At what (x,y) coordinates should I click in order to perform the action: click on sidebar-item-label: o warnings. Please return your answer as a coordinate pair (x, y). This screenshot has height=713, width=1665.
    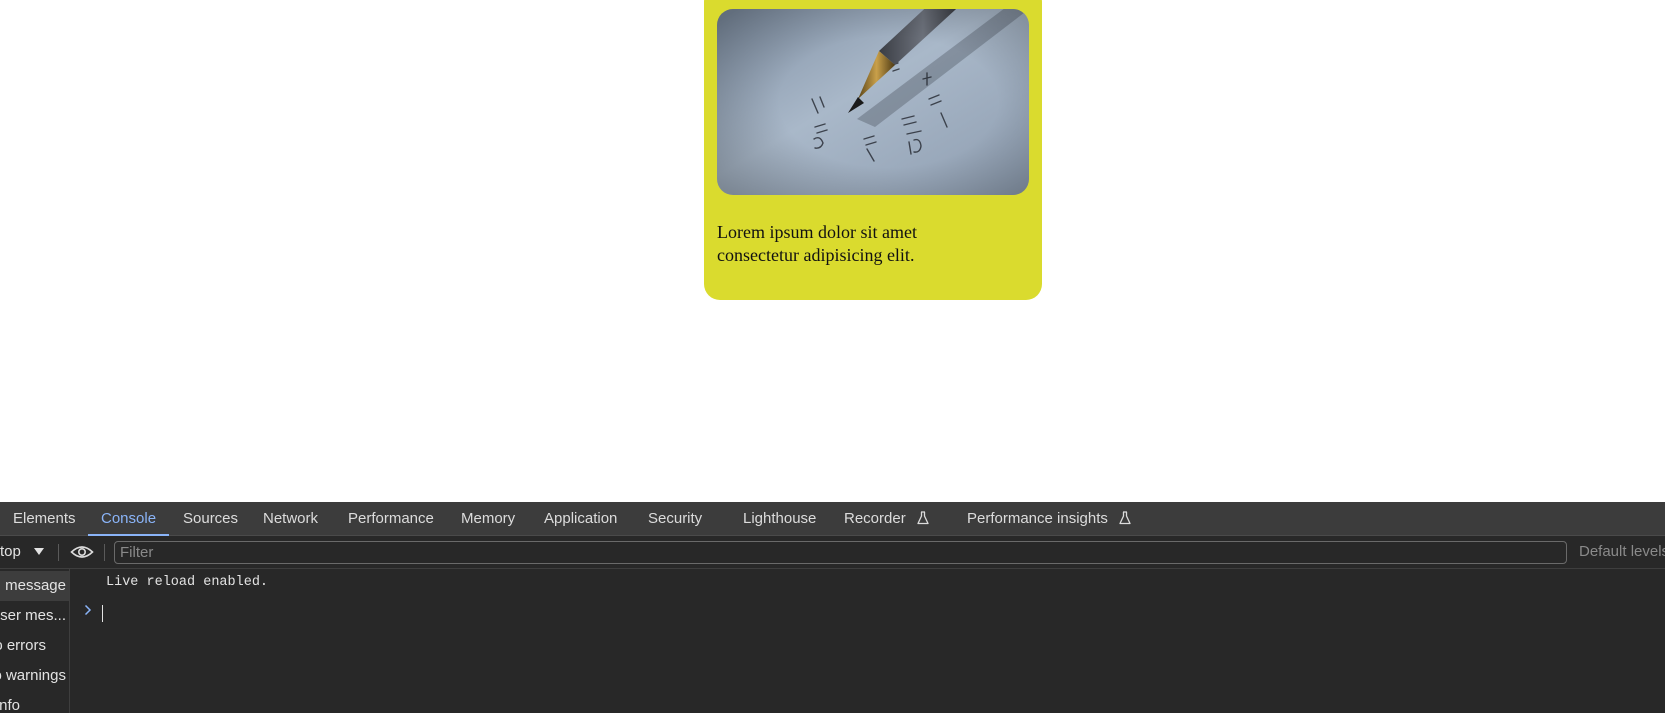
    Looking at the image, I should click on (33, 675).